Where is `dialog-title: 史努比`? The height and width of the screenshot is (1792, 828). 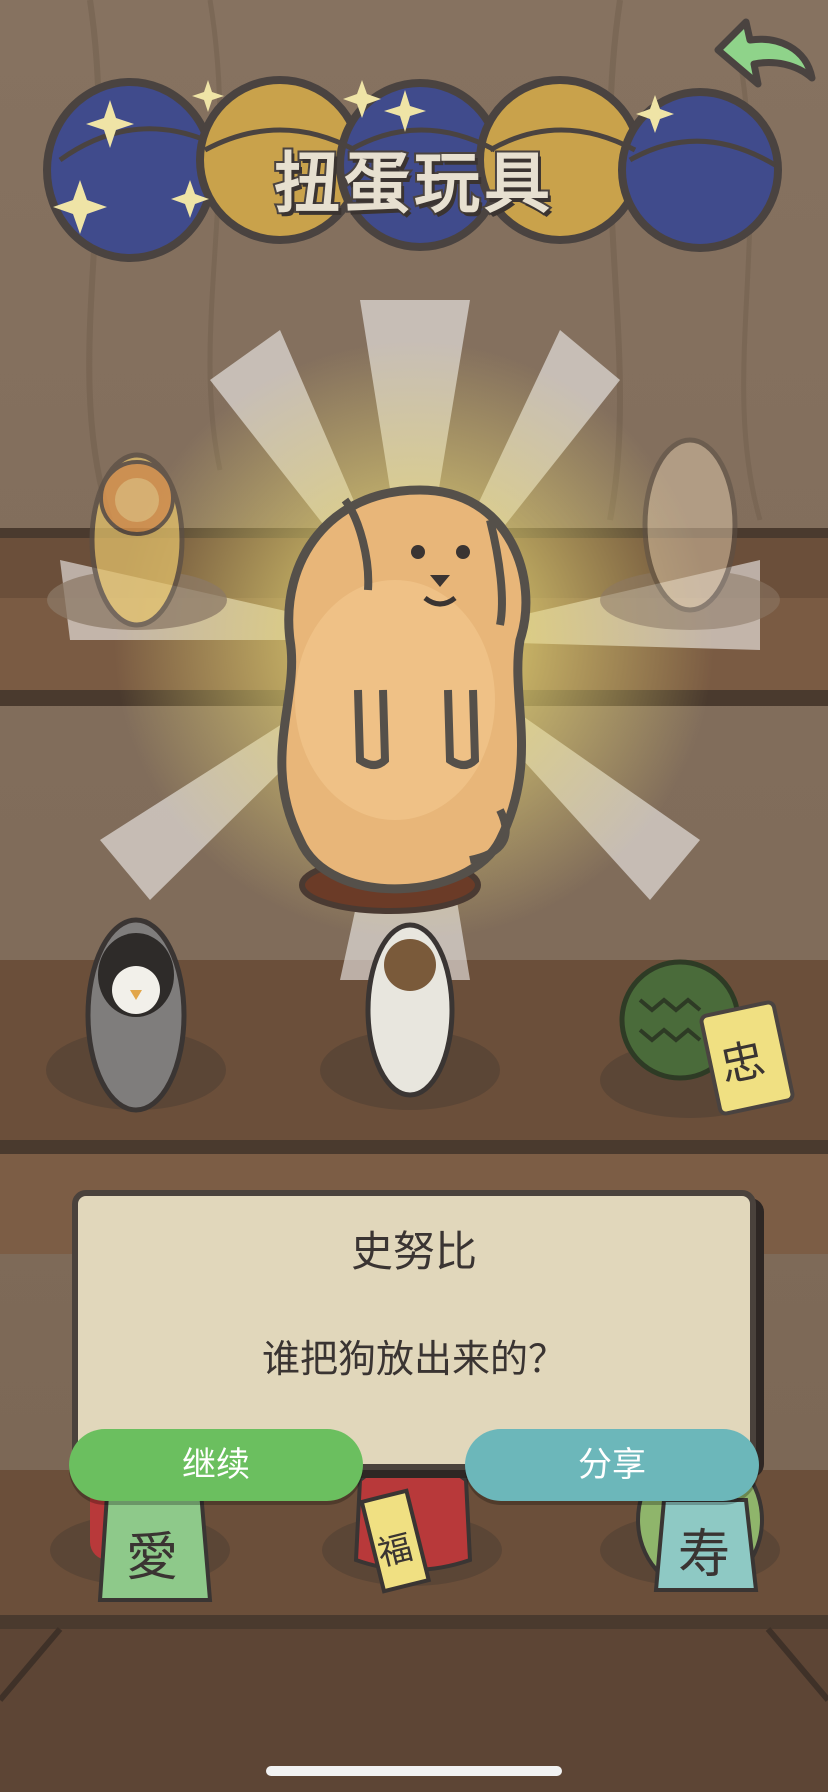 dialog-title: 史努比 is located at coordinates (413, 1251).